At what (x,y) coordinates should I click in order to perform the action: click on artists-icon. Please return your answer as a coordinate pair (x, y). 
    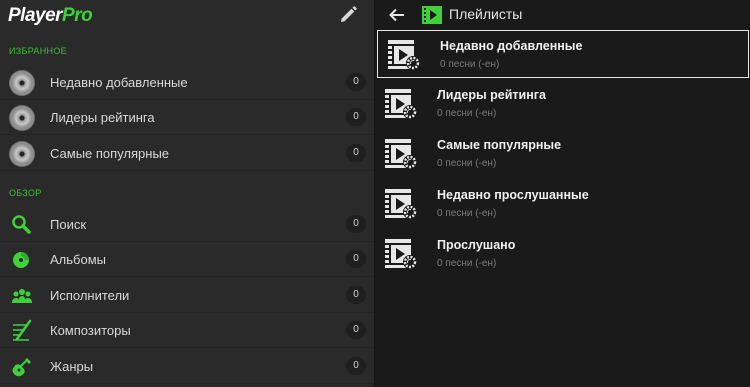
    Looking at the image, I should click on (22, 296).